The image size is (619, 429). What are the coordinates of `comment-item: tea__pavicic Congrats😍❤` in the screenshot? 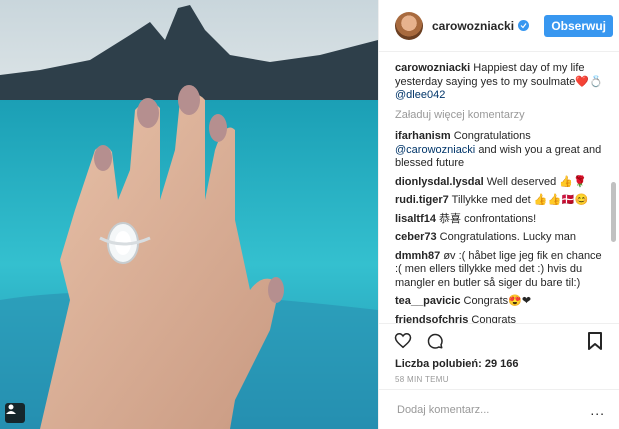 It's located at (499, 302).